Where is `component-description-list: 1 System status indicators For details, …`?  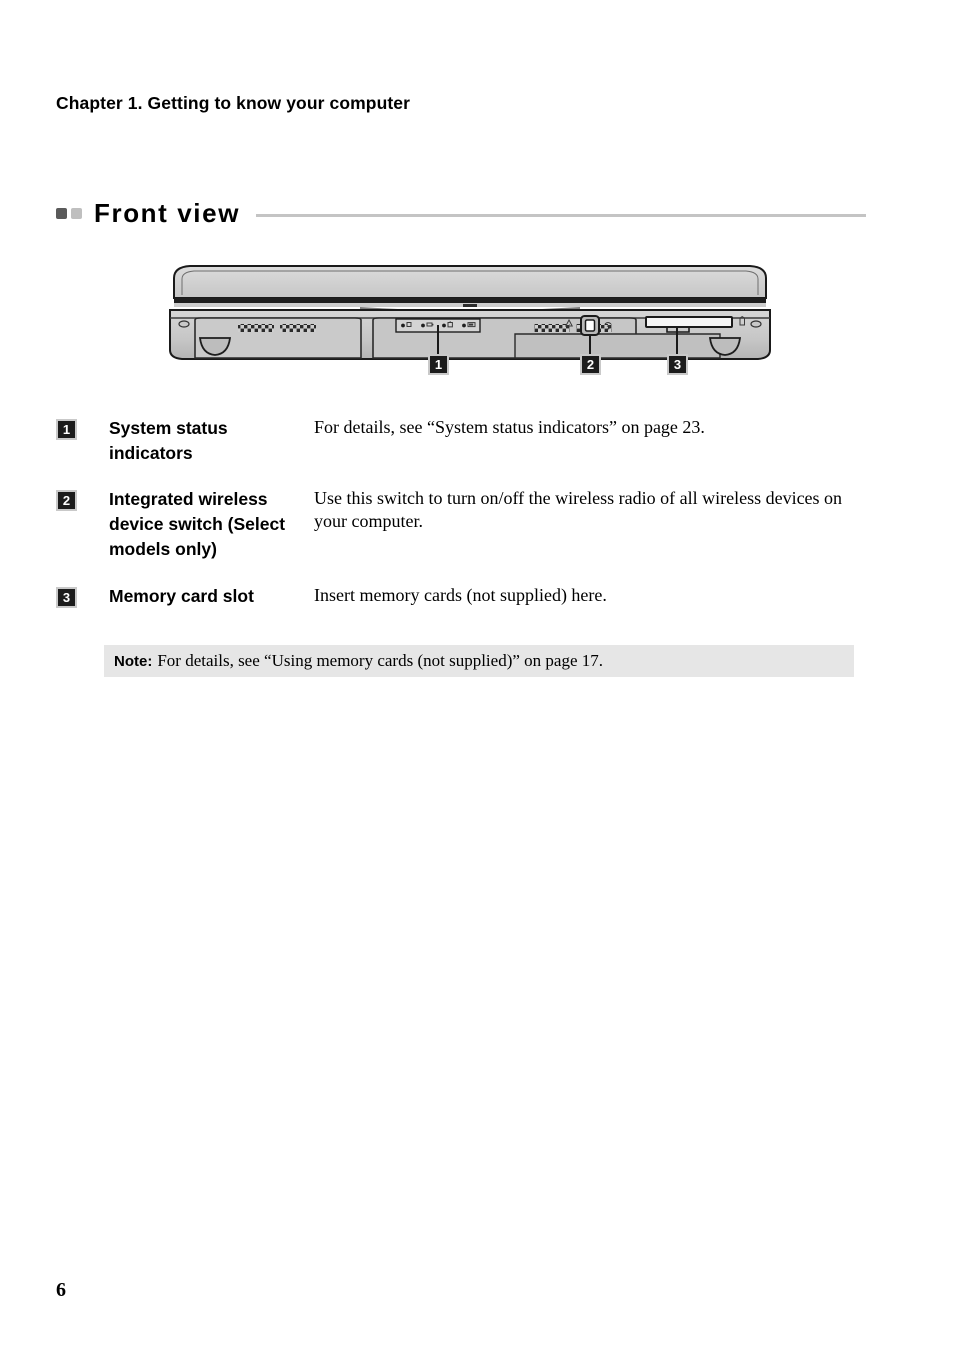 component-description-list: 1 System status indicators For details, … is located at coordinates (456, 512).